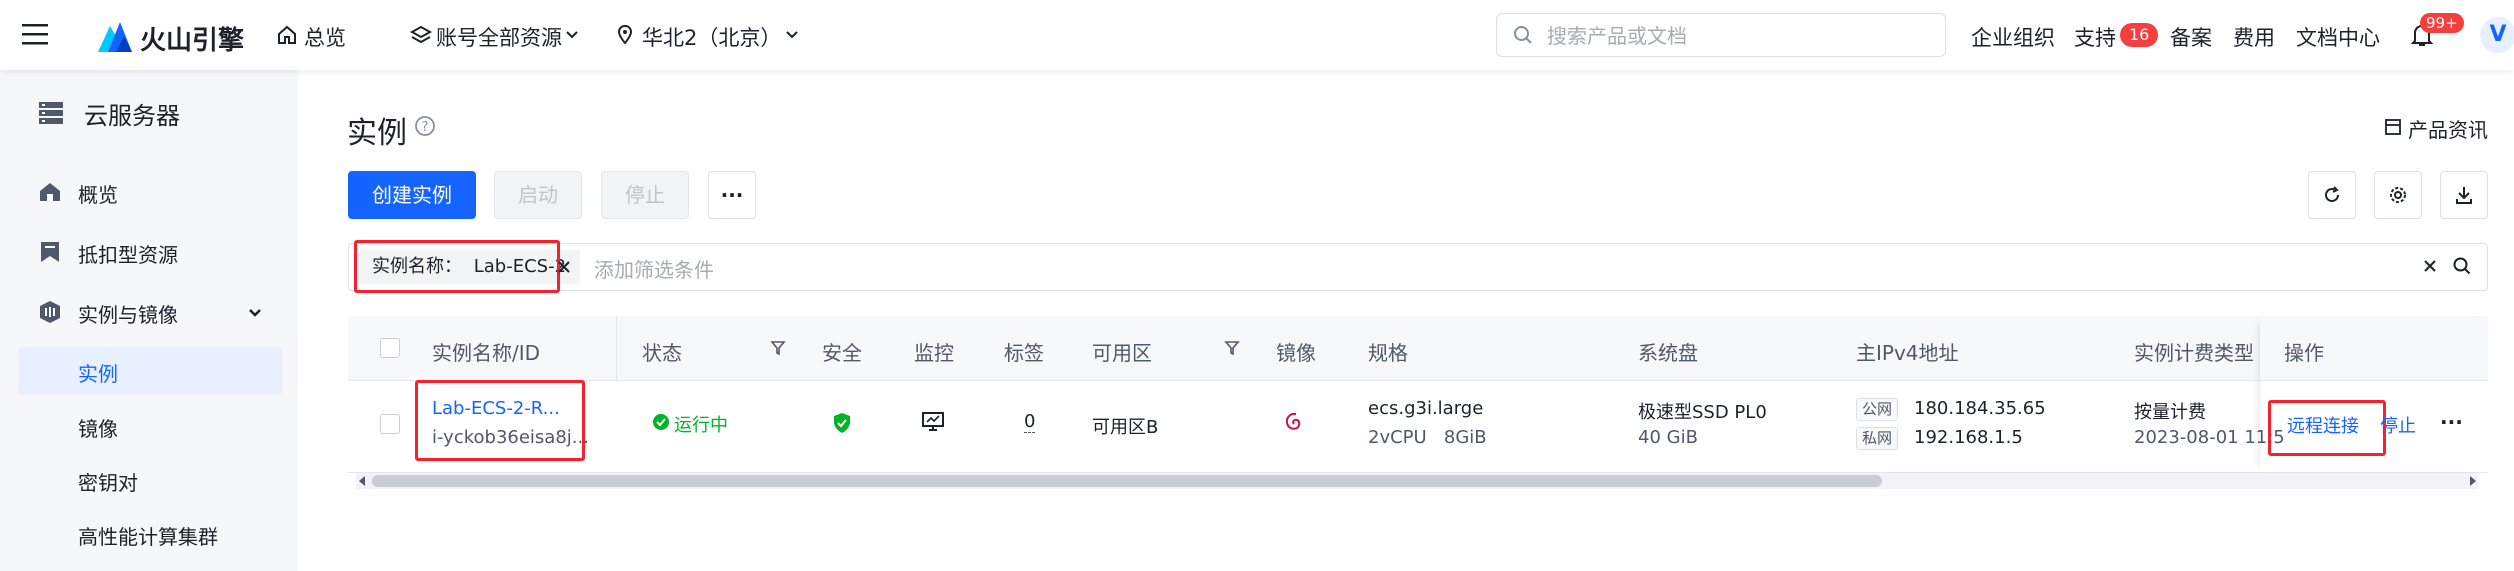  Describe the element at coordinates (2473, 481) in the screenshot. I see `scroll-right-icon` at that location.